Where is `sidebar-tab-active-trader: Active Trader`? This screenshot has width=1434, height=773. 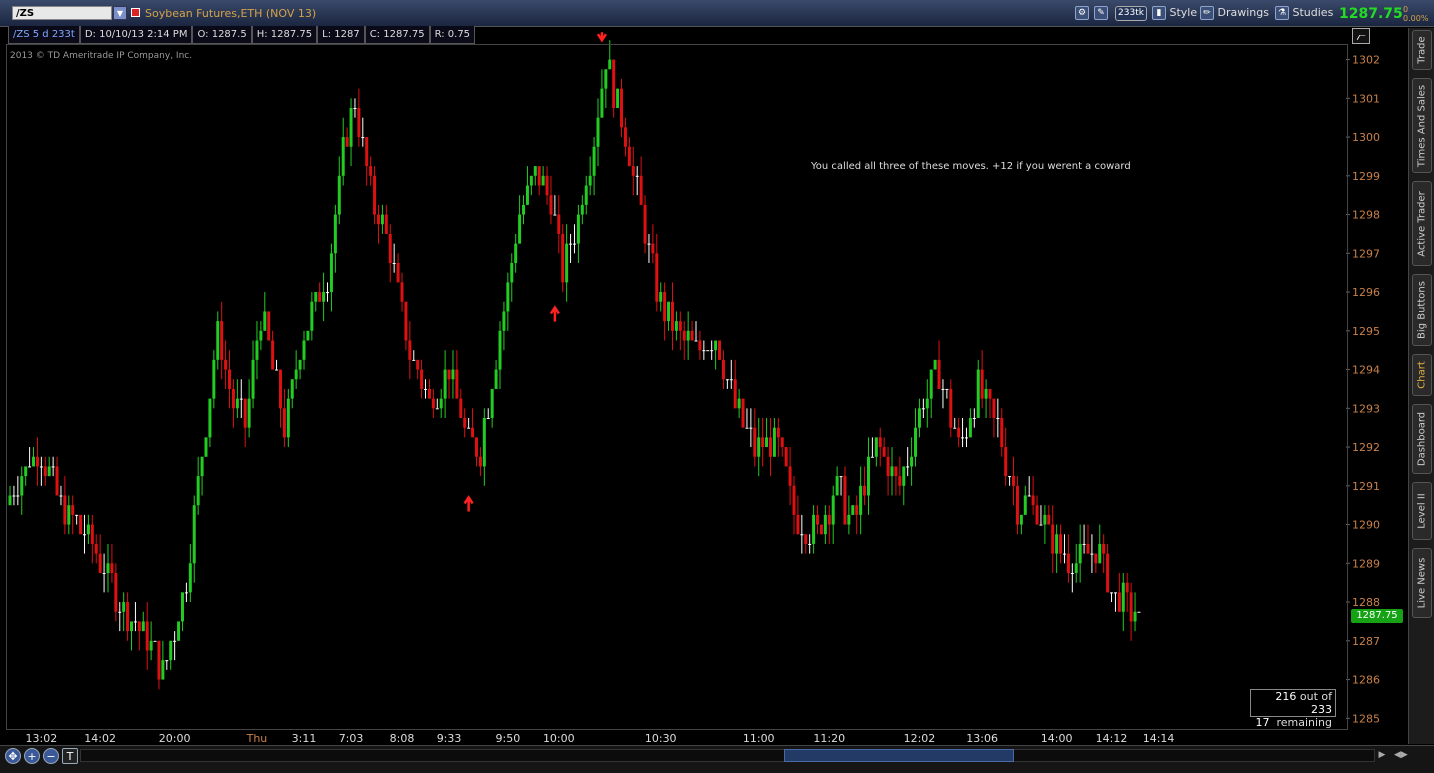
sidebar-tab-active-trader: Active Trader is located at coordinates (1422, 223).